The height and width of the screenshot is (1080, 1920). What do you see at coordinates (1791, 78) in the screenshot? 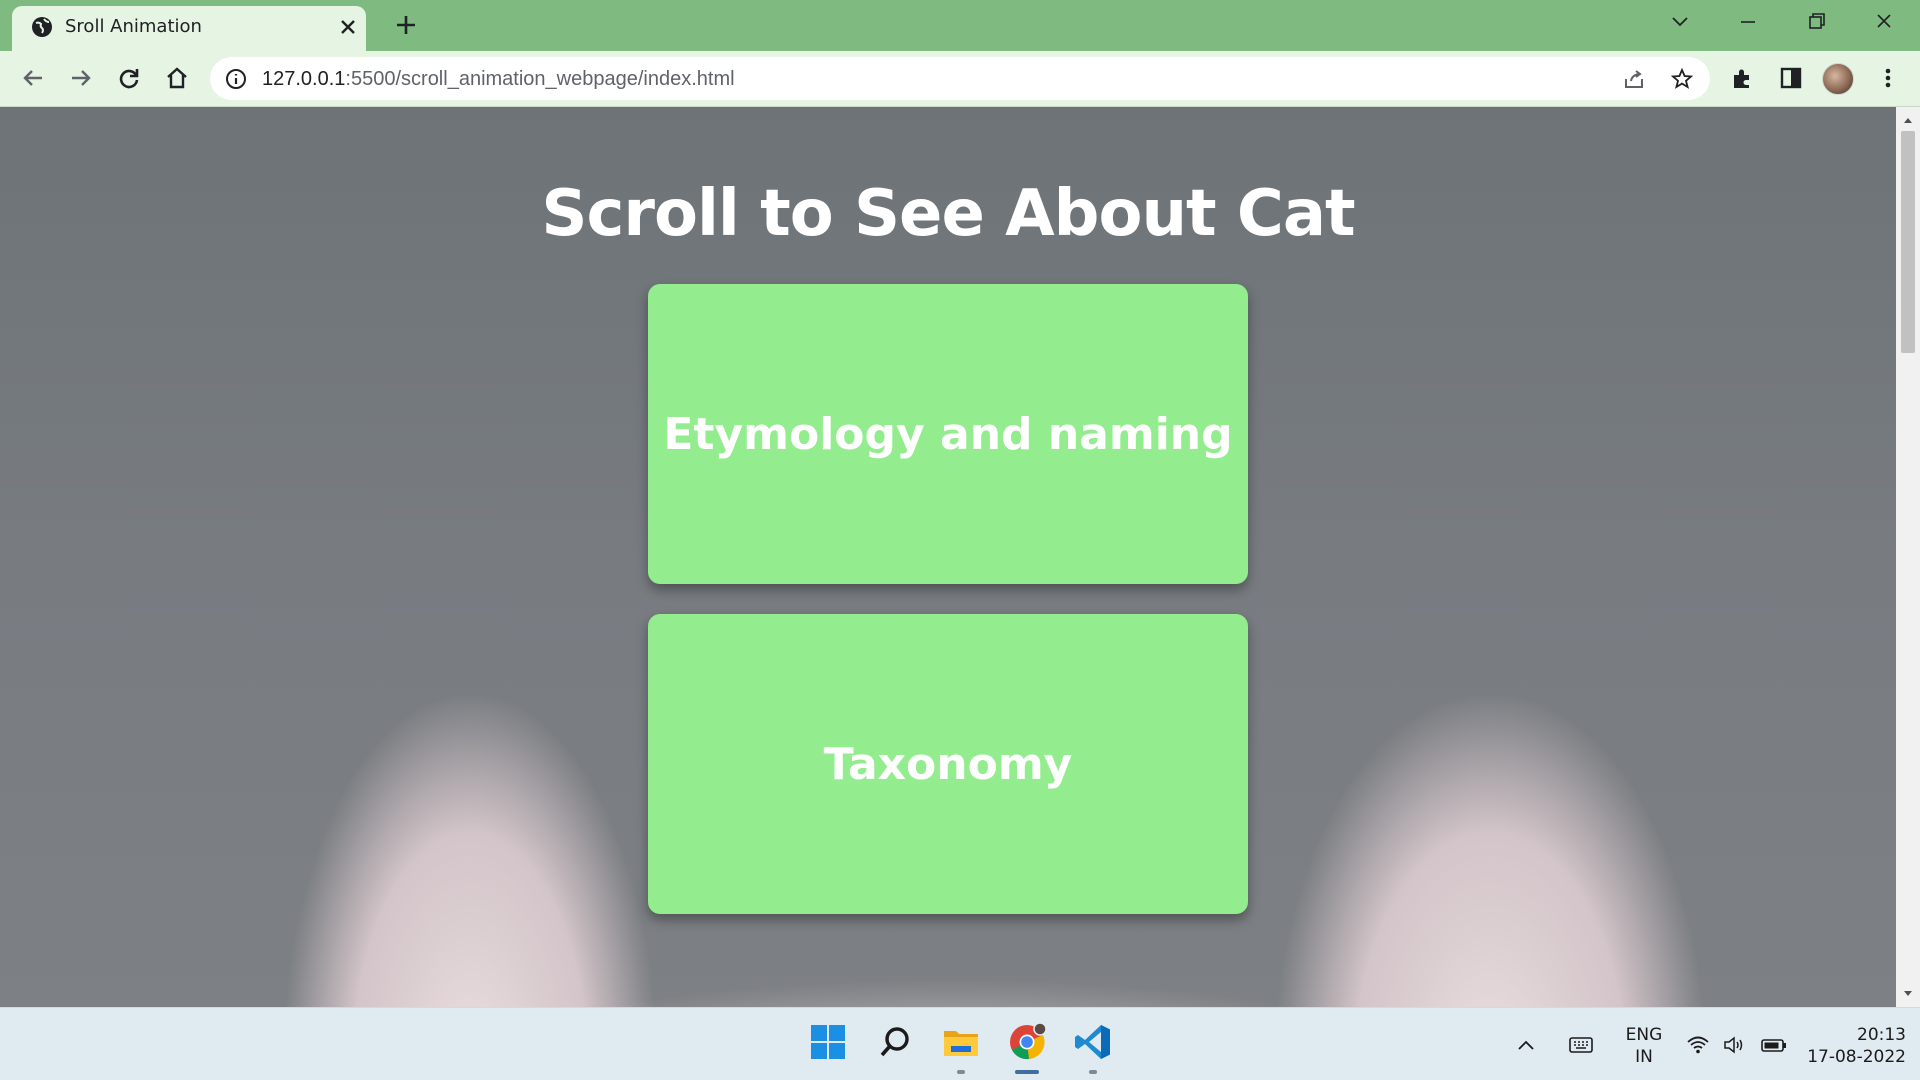
I see `side-panel-icon` at bounding box center [1791, 78].